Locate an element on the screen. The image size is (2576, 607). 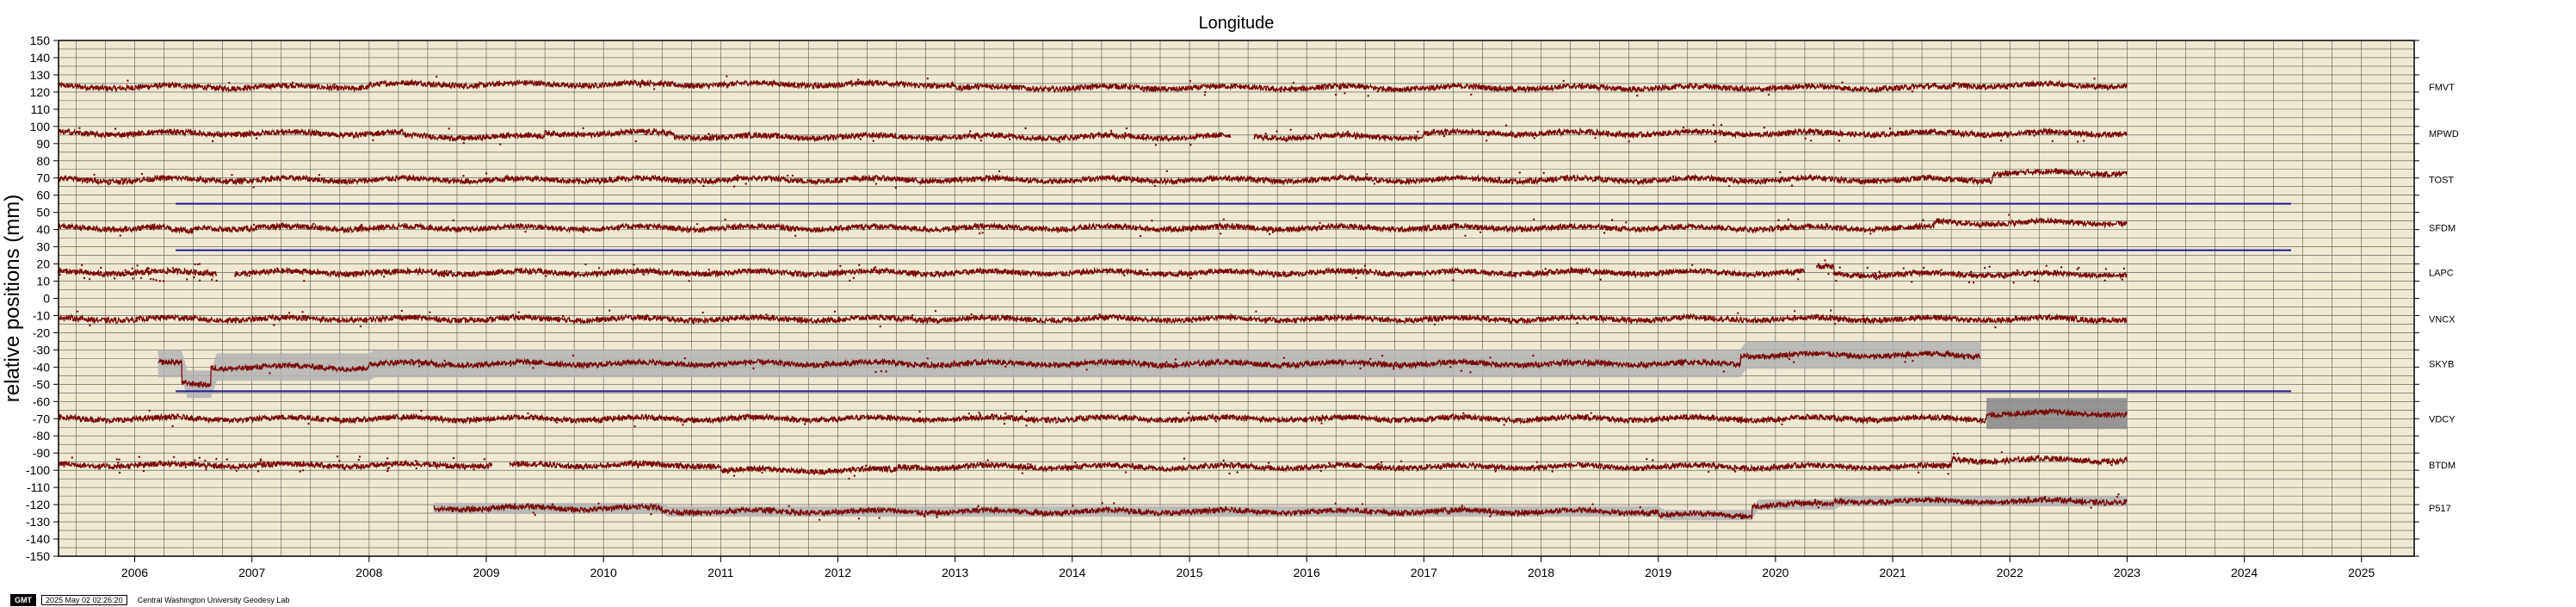
station-labels: FMVT MPWD TOST SFDM LAPC VNCX SKYB VDCY BTDM P517 is located at coordinates (2444, 298).